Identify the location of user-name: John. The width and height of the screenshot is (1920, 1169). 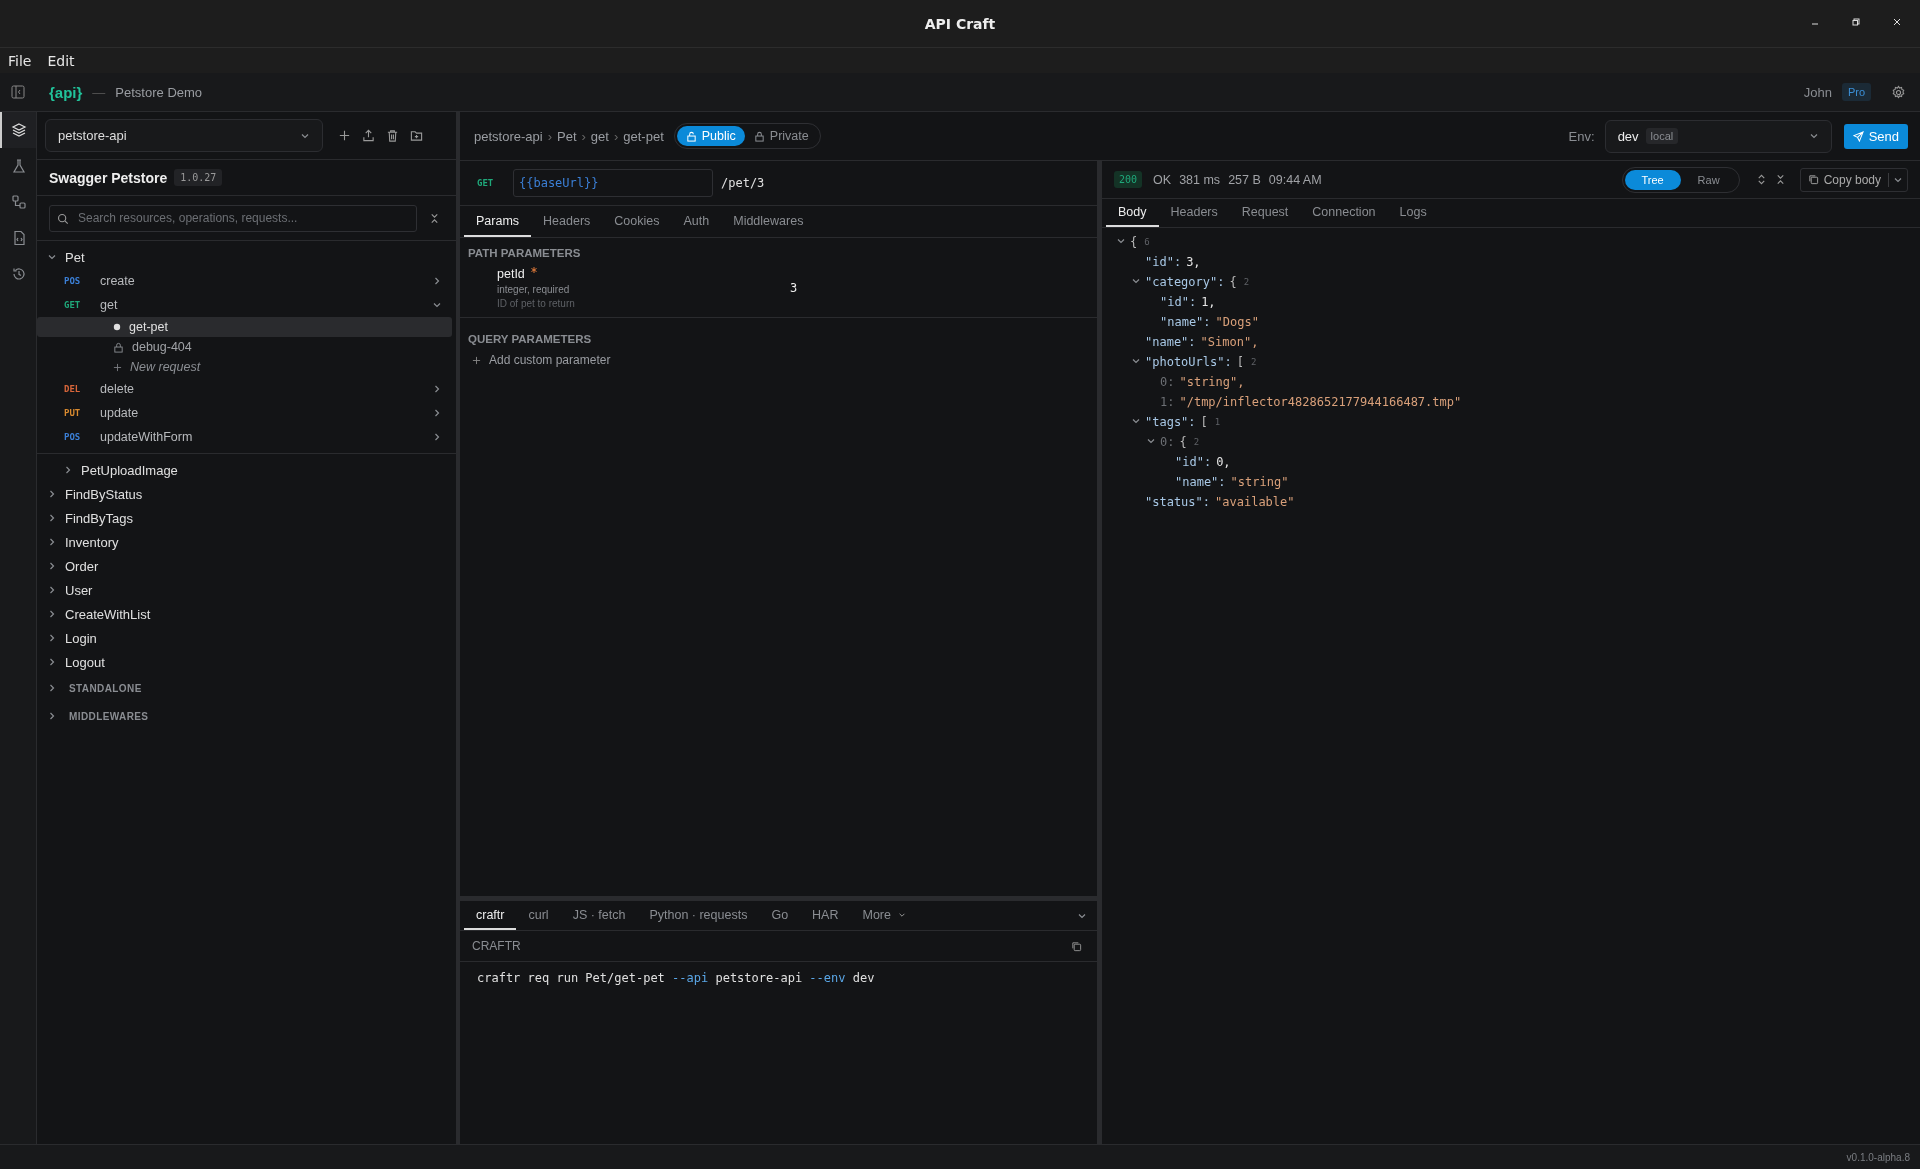
(1817, 92).